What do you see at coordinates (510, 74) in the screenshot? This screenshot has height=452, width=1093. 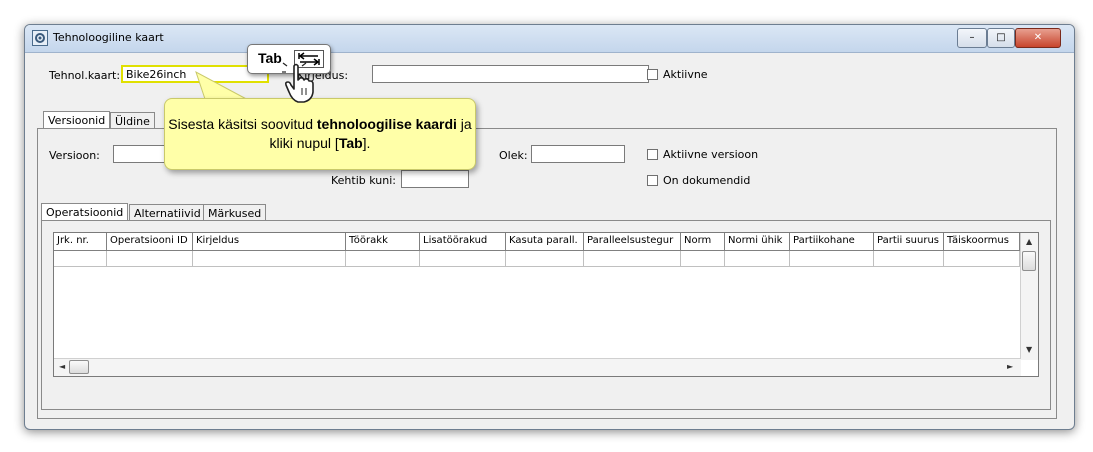 I see `kirjeldus-input` at bounding box center [510, 74].